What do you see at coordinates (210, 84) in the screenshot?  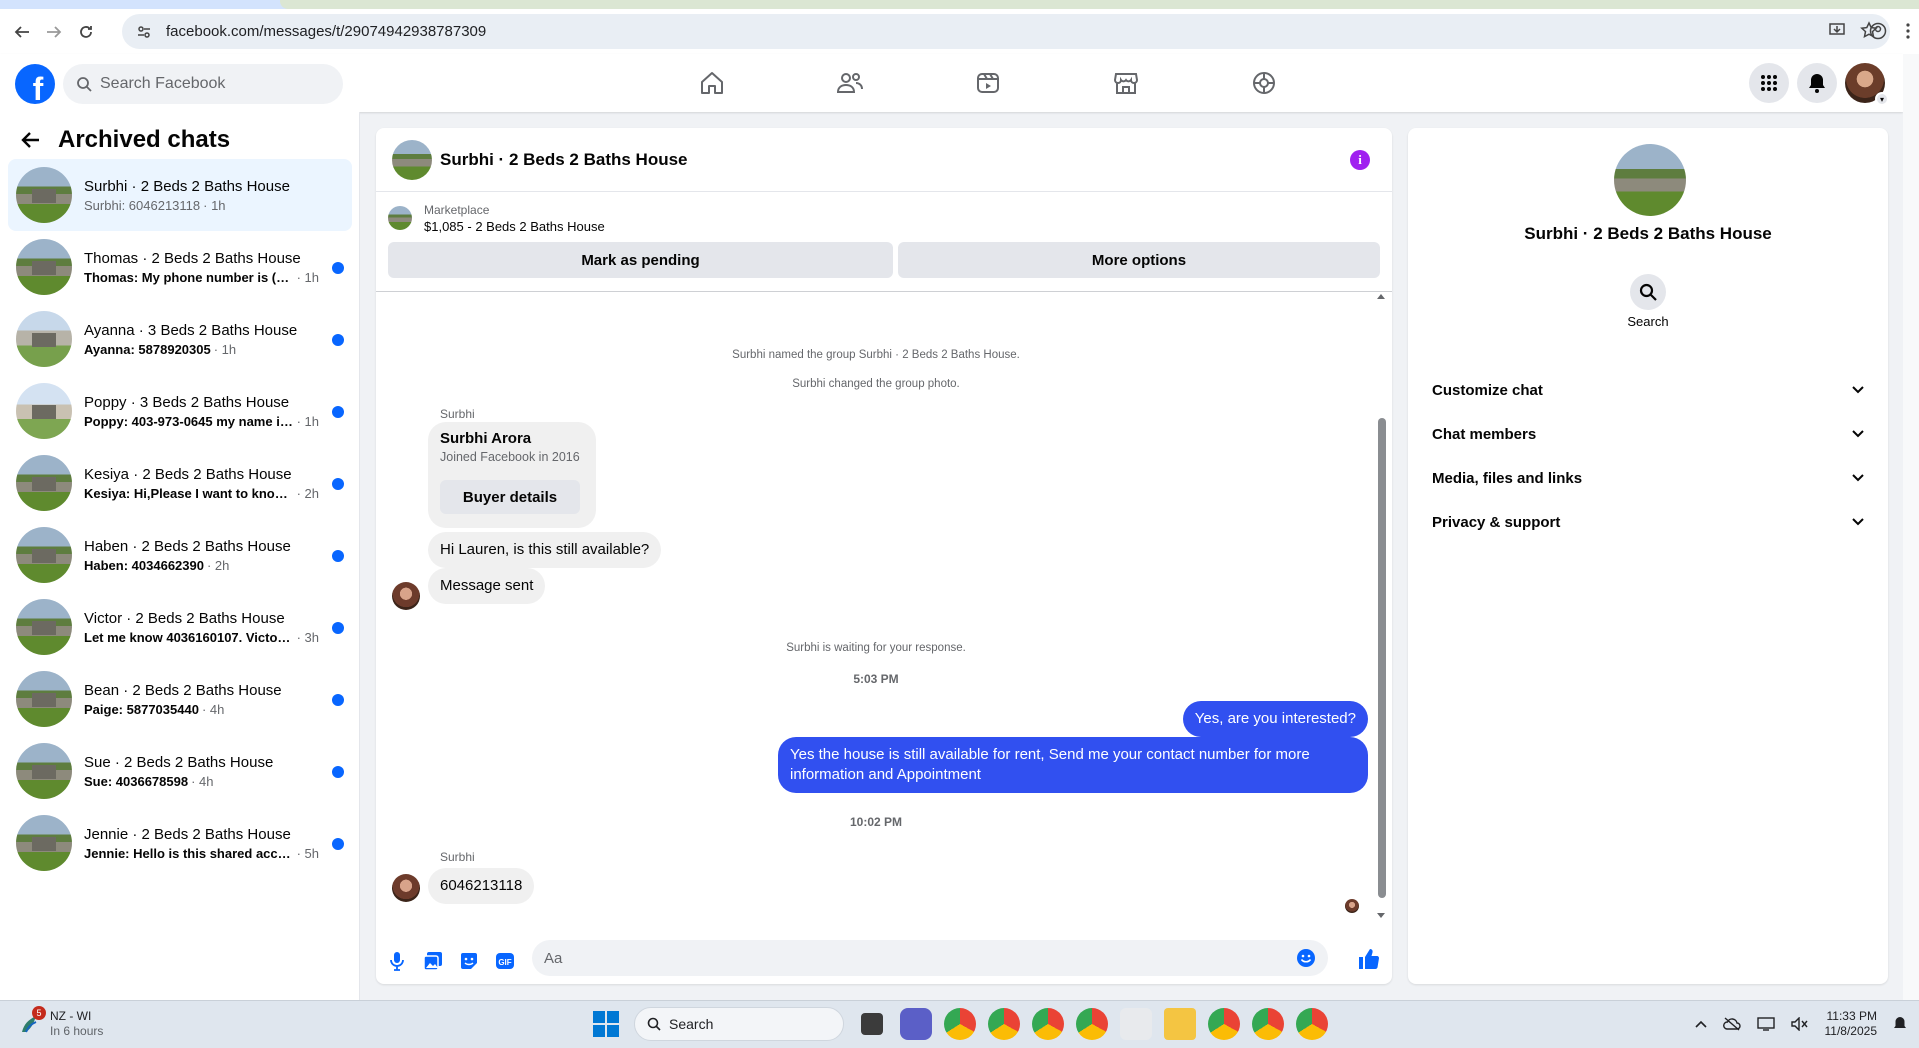 I see `facebook-search-input` at bounding box center [210, 84].